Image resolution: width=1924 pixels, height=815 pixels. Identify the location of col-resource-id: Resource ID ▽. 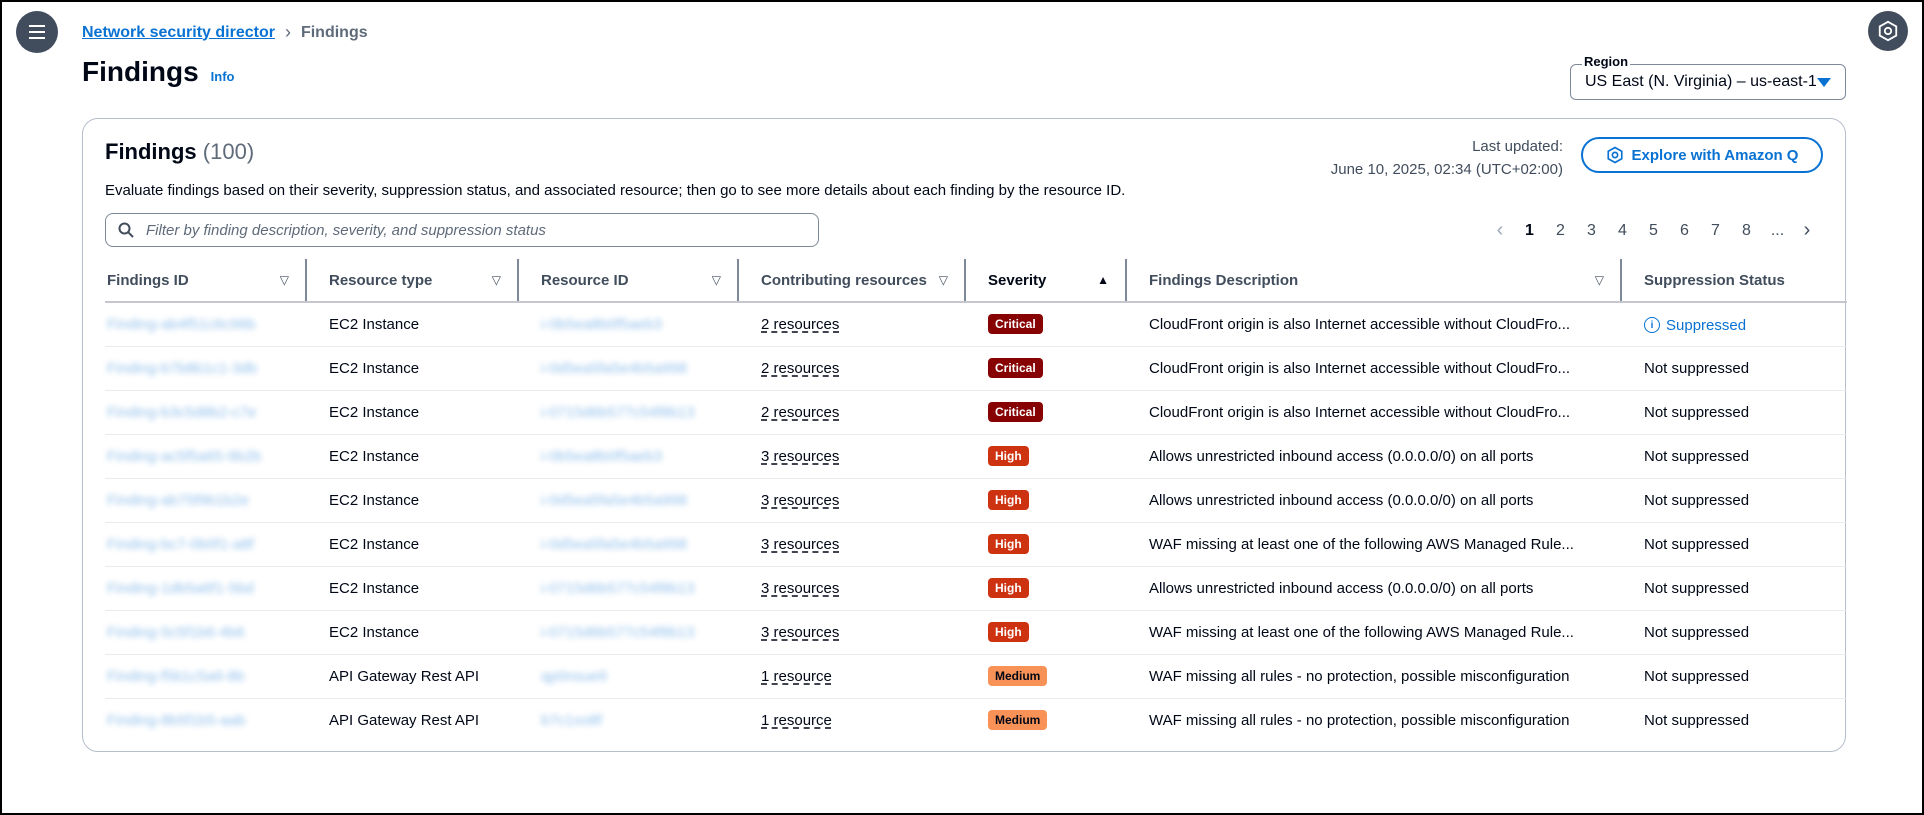
(629, 281).